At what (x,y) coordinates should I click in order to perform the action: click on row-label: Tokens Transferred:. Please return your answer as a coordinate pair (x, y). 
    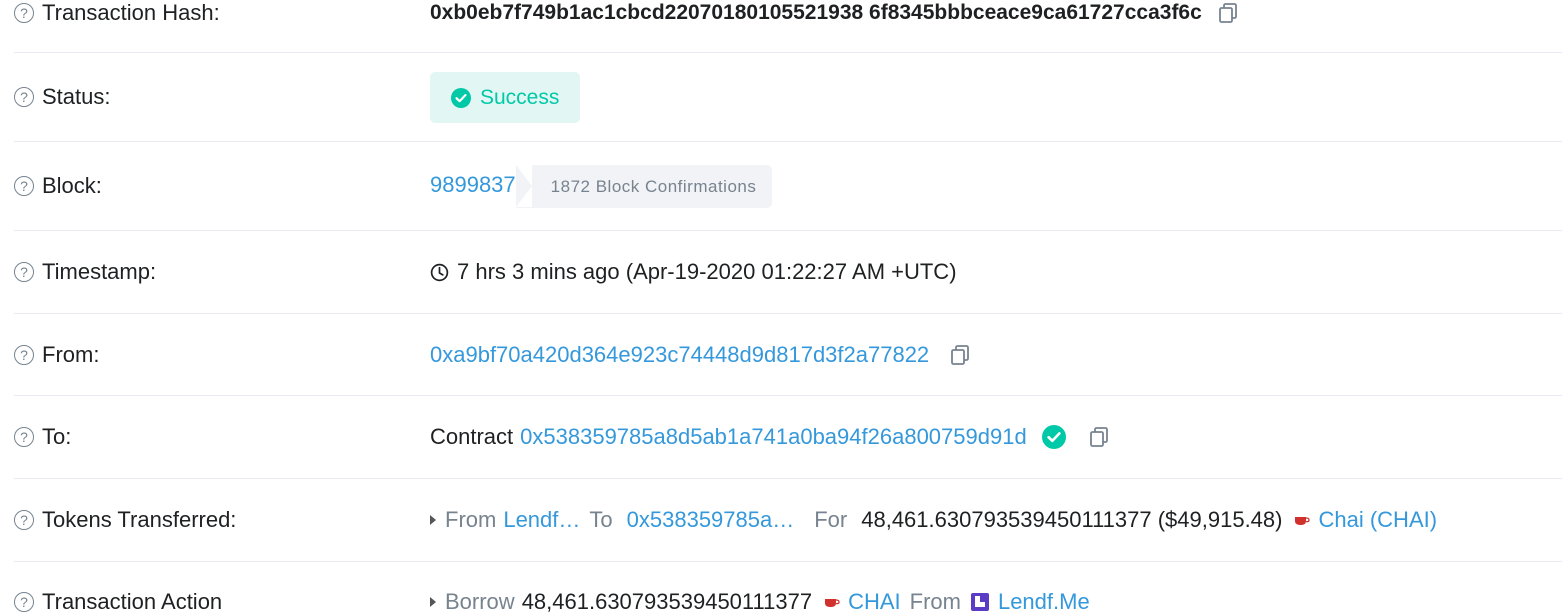
    Looking at the image, I should click on (139, 519).